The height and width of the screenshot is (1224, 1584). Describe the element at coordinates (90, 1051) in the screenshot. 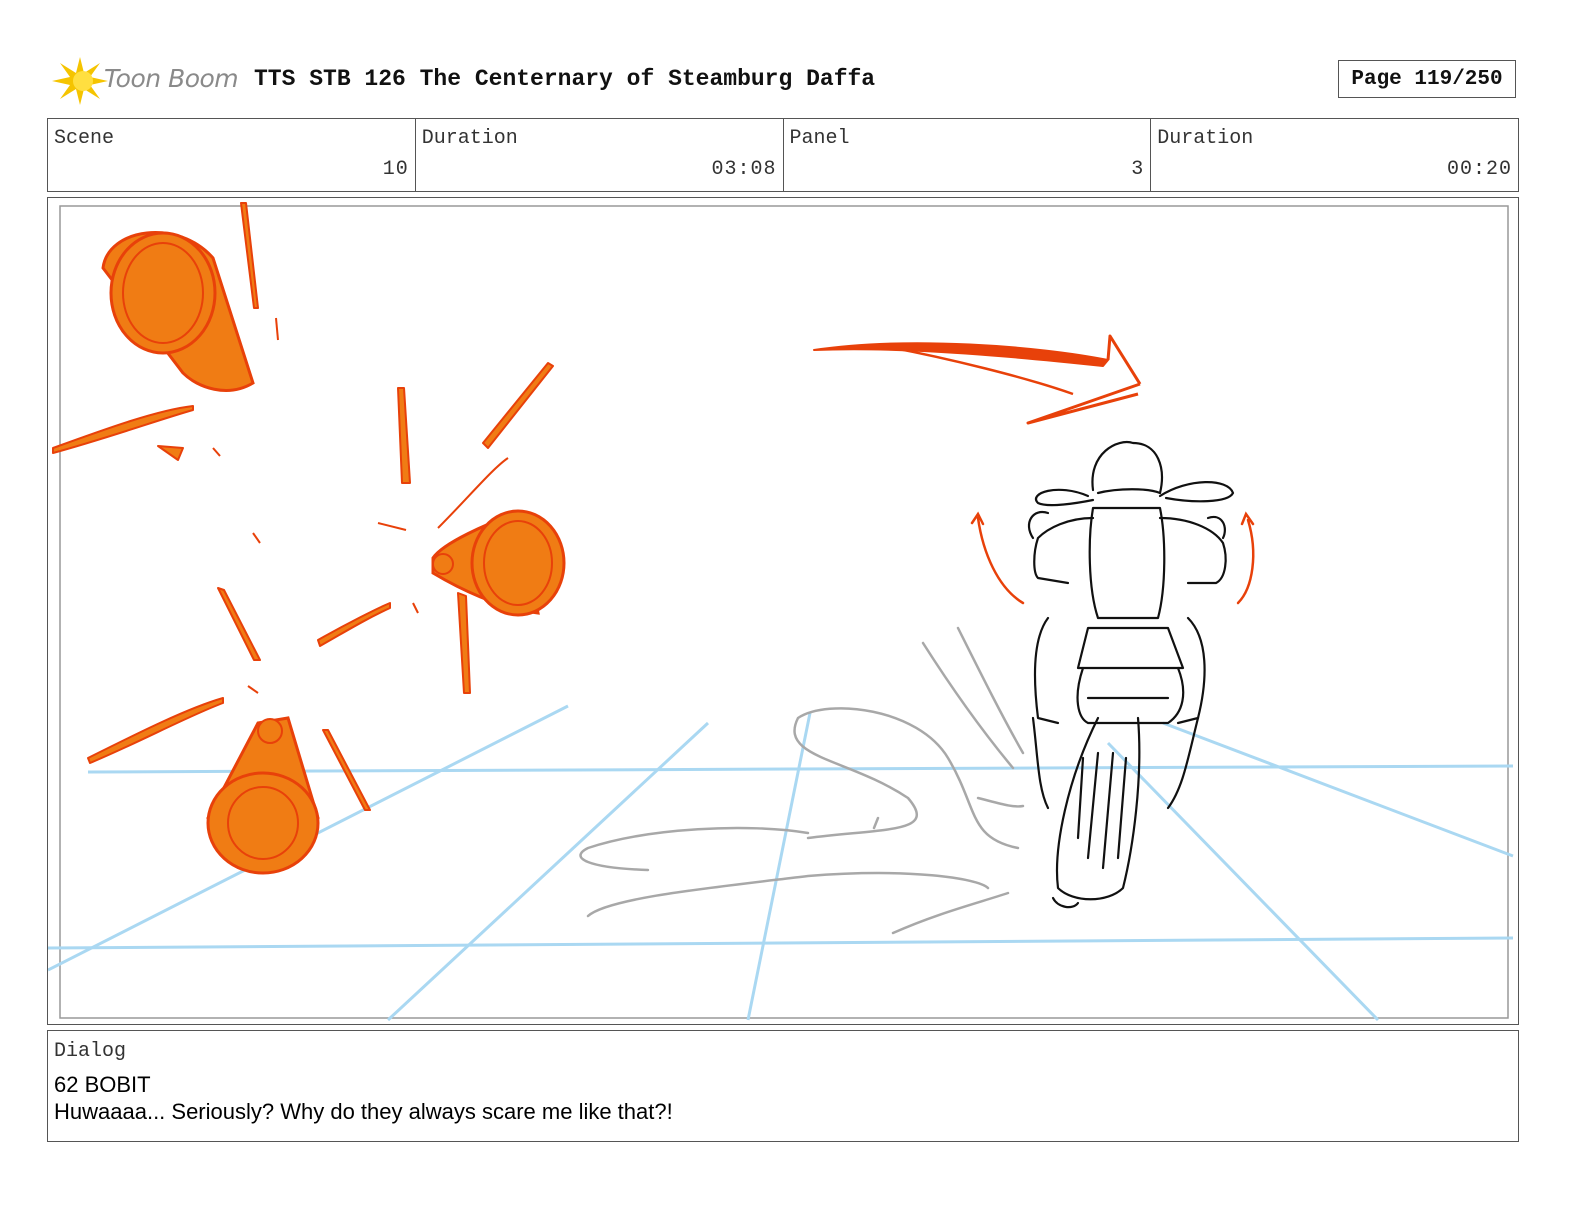

I see `dialog-label: Dialog` at that location.